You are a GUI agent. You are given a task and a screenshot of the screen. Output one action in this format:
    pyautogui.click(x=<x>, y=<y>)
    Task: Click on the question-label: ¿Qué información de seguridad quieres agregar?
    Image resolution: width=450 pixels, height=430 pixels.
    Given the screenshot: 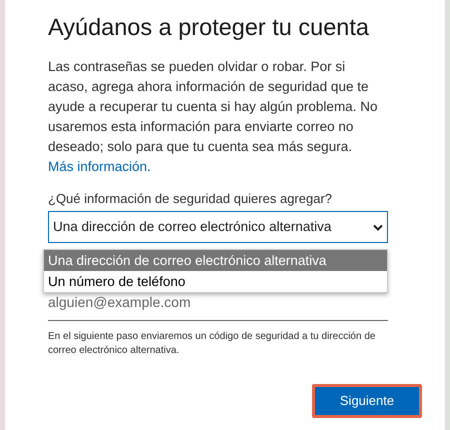 What is the action you would take?
    pyautogui.click(x=191, y=199)
    